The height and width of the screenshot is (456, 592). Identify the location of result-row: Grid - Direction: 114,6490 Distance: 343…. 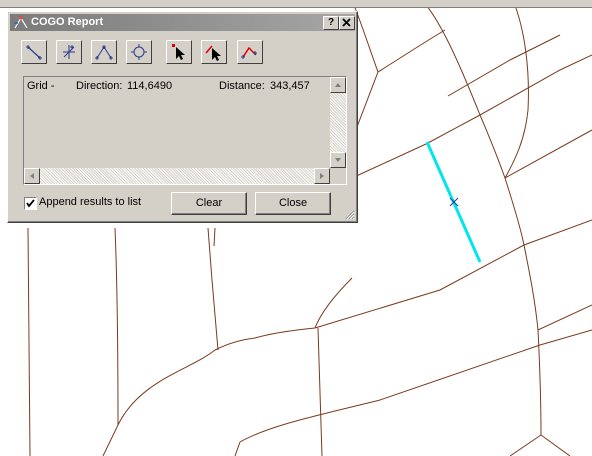
(177, 87).